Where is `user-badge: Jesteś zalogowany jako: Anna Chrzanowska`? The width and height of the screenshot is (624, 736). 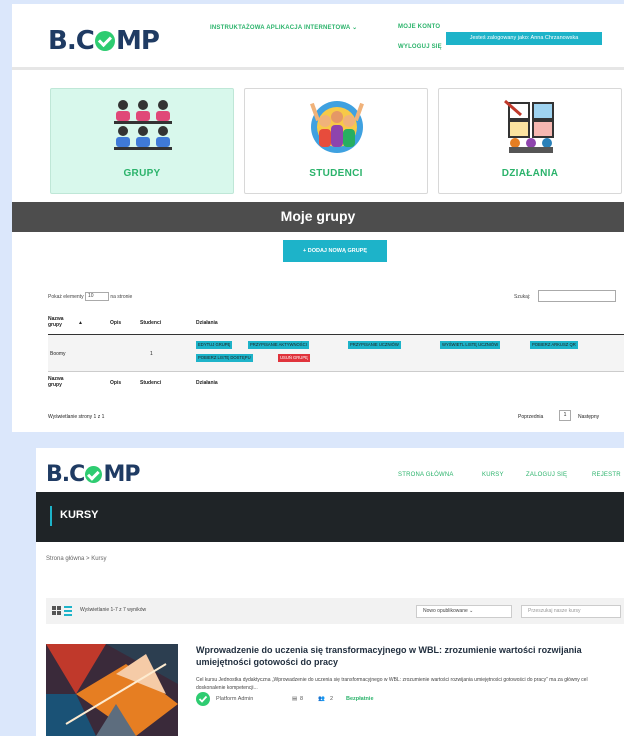
user-badge: Jesteś zalogowany jako: Anna Chrzanowska is located at coordinates (524, 38).